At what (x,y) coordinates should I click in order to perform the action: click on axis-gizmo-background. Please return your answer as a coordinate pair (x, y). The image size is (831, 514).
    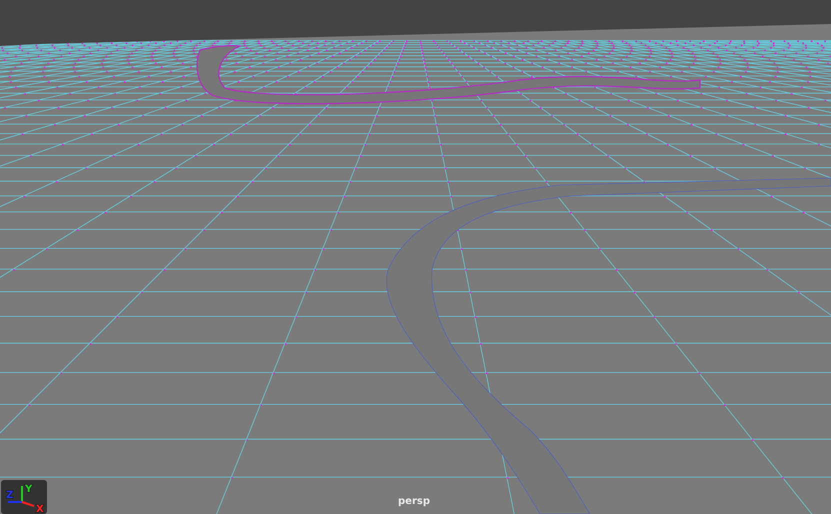
    Looking at the image, I should click on (24, 497).